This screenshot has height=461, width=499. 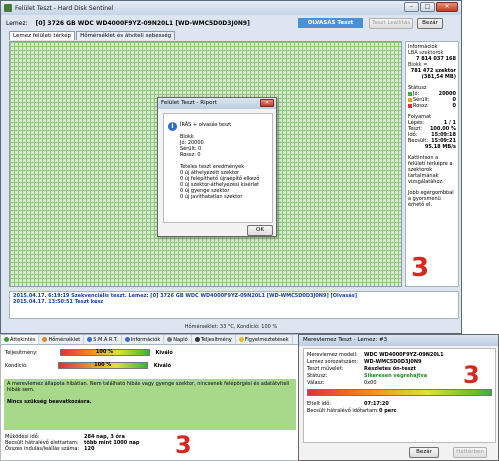 I want to click on stat-value: 120, so click(x=89, y=449).